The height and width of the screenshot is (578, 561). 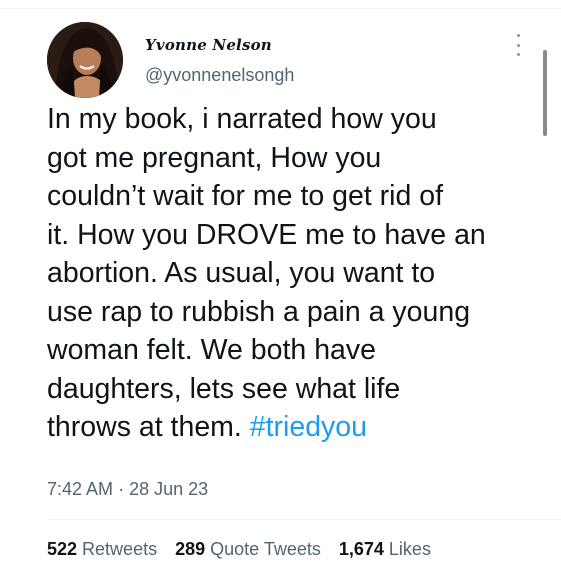 I want to click on quote-tweets-stat: 289 Quote Tweets, so click(x=248, y=549).